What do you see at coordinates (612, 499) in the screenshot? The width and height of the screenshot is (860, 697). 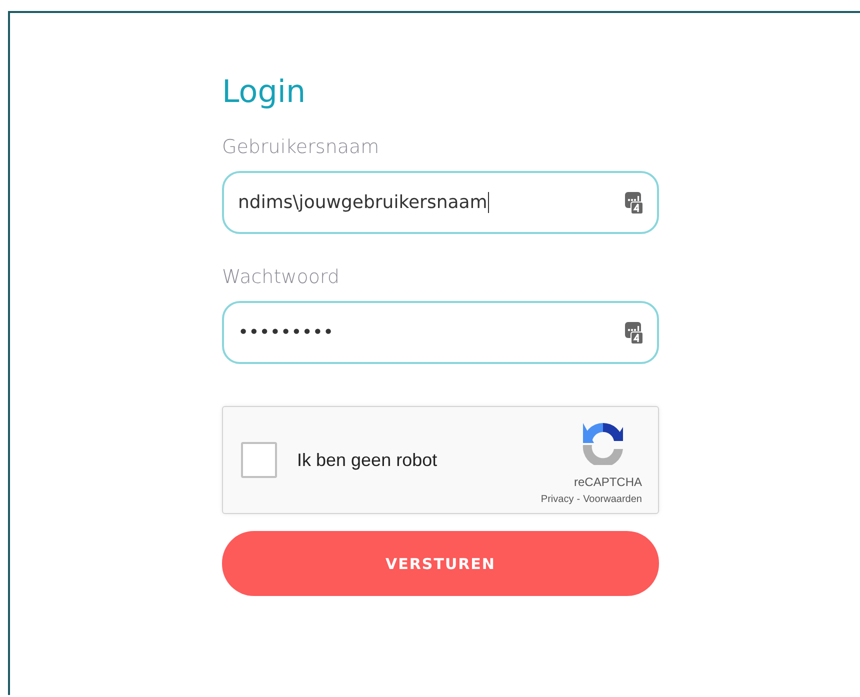 I see `terms-link: Voorwaarden` at bounding box center [612, 499].